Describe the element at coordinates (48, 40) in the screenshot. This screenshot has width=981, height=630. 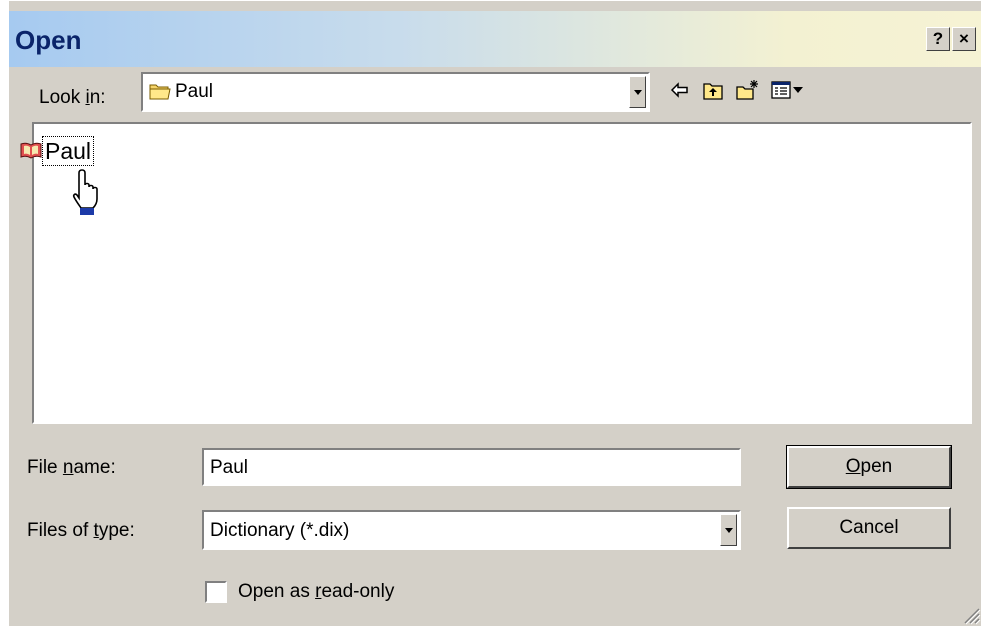
I see `dialog-title: Open` at that location.